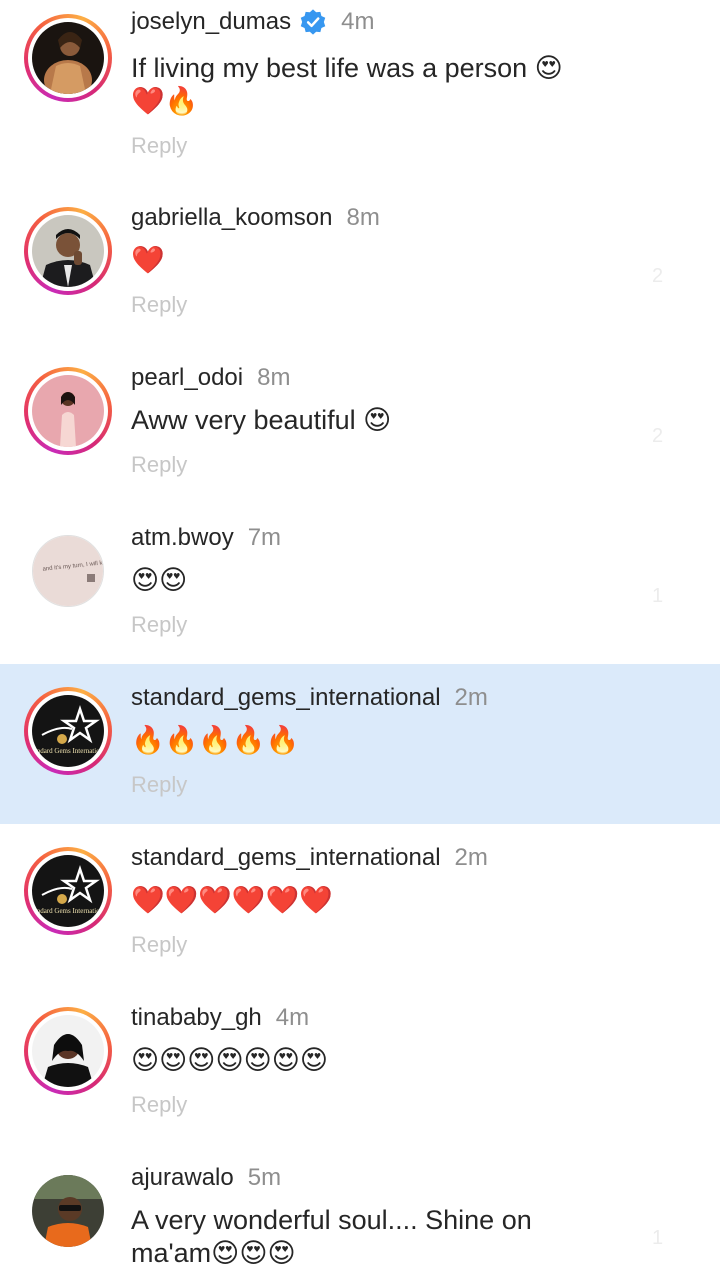 This screenshot has width=720, height=1281. Describe the element at coordinates (360, 1072) in the screenshot. I see `comment-item: tinababy_gh 4m 😍😍😍😍😍😍😍 Reply` at that location.